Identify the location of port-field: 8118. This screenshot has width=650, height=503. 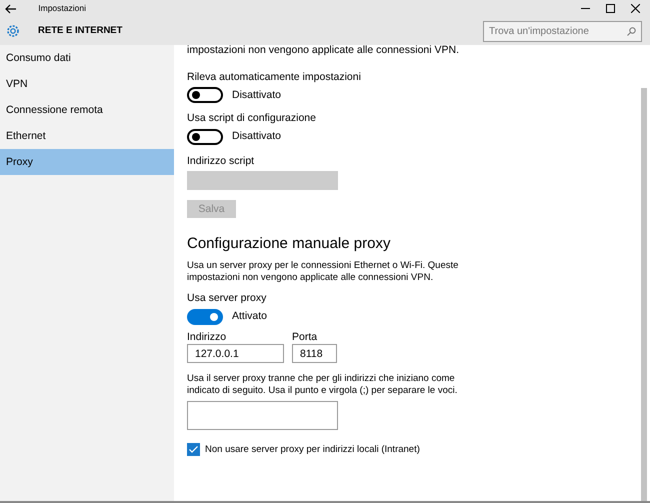
(314, 354).